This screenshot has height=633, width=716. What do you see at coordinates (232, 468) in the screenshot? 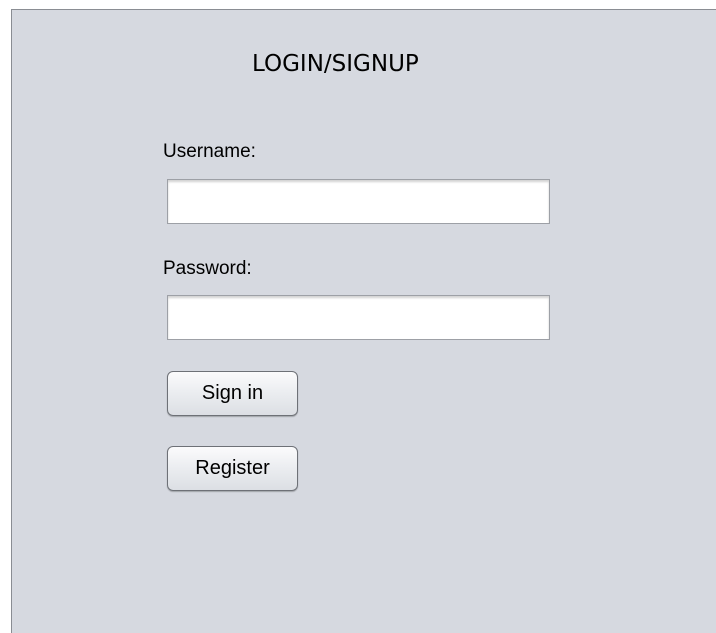
I see `register-button: Register` at bounding box center [232, 468].